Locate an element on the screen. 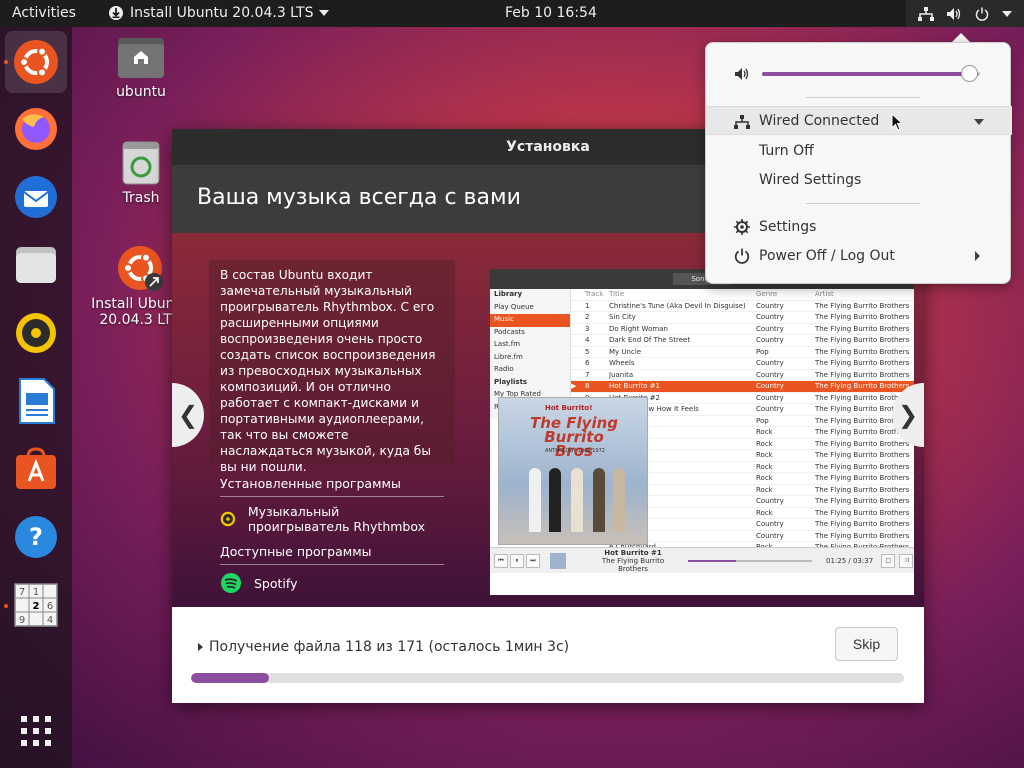 The image size is (1024, 768). spotify-icon is located at coordinates (231, 583).